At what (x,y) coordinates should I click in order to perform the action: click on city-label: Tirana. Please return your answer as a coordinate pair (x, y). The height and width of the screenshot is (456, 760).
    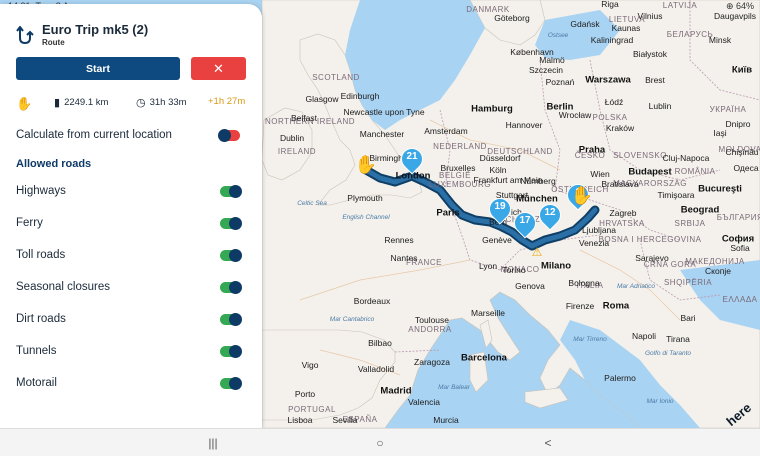
    Looking at the image, I should click on (678, 338).